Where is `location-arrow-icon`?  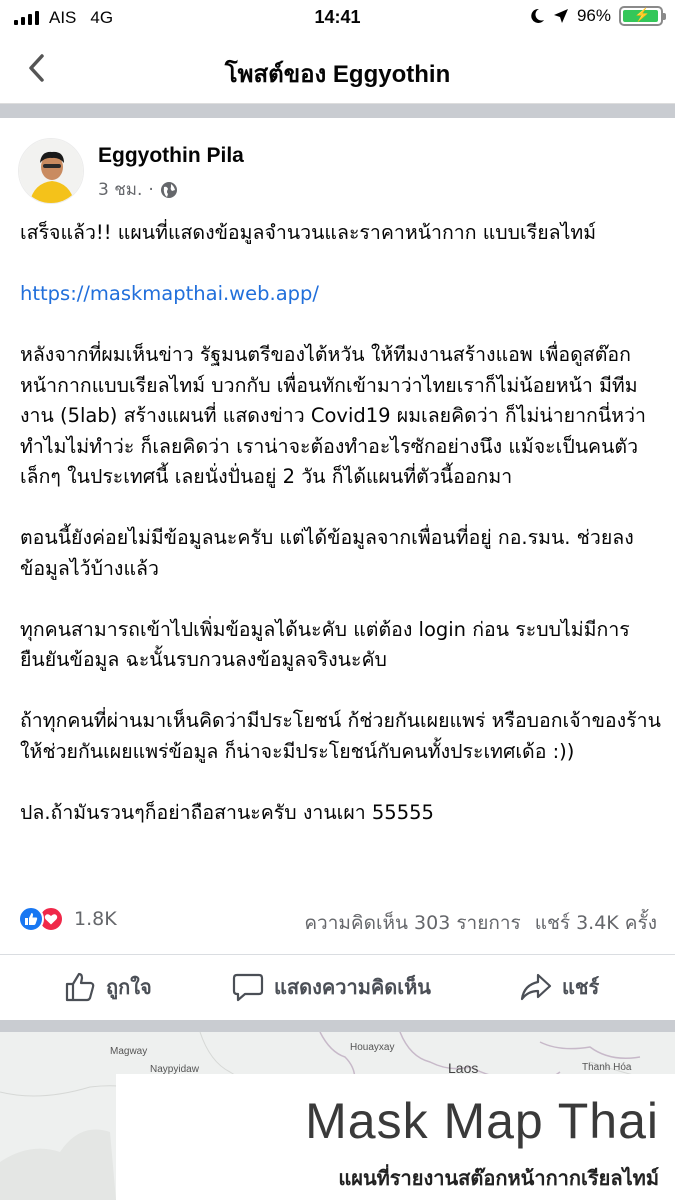
location-arrow-icon is located at coordinates (560, 16).